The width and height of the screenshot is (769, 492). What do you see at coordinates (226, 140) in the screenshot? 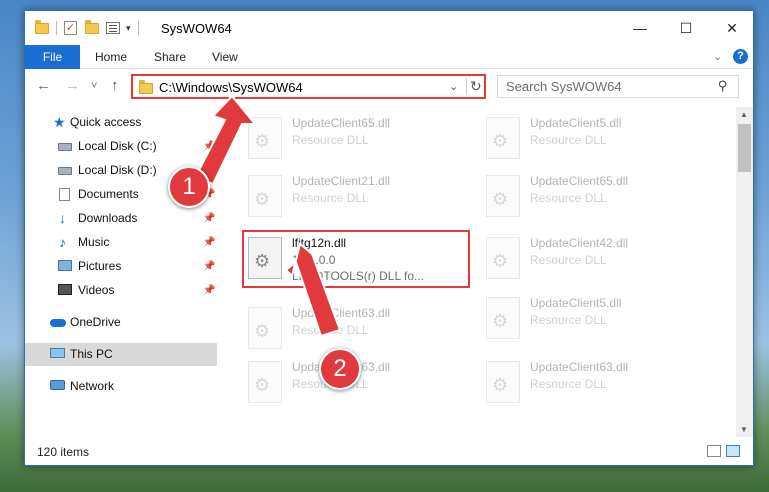
I see `arrow-to-address-bar` at bounding box center [226, 140].